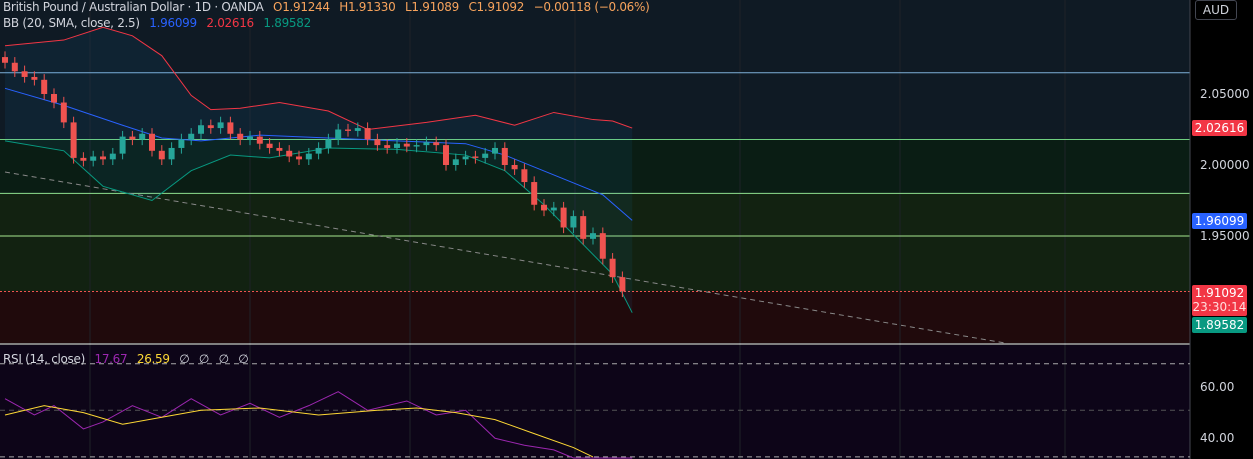 The height and width of the screenshot is (459, 1253). Describe the element at coordinates (367, 7) in the screenshot. I see `ohlc-high: H1.91330` at that location.